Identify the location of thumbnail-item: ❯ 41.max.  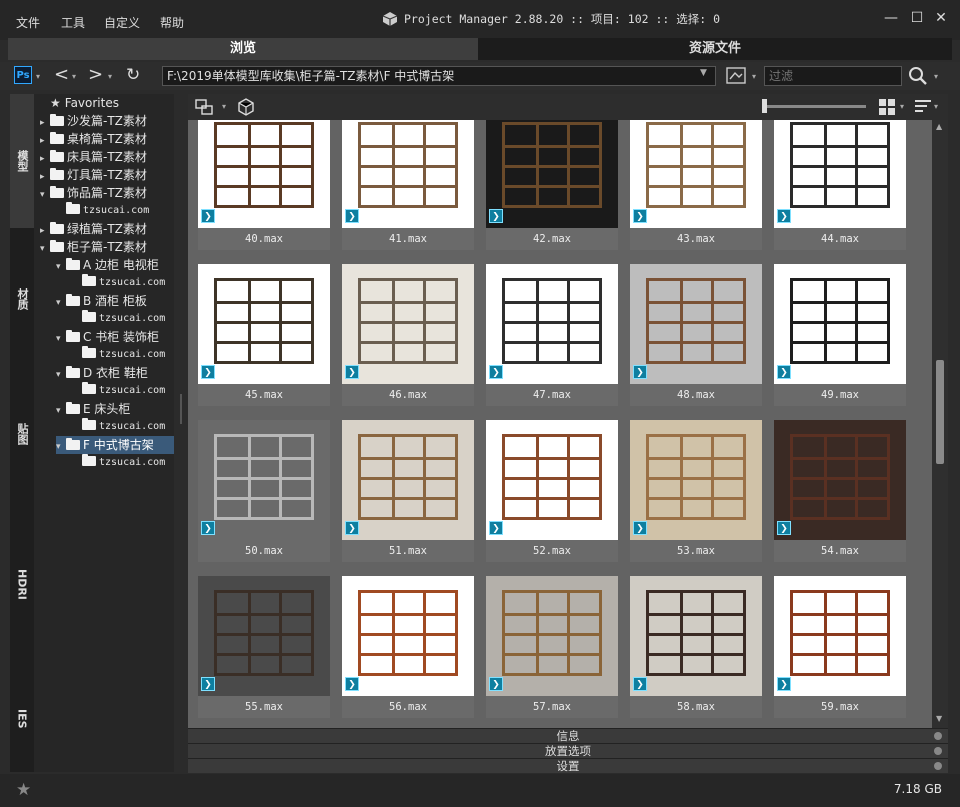
(408, 185).